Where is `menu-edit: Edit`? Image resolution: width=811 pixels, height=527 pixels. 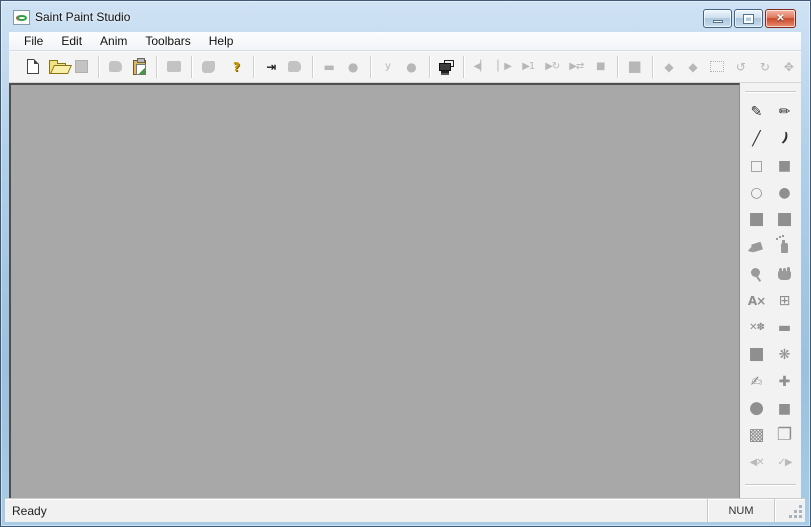 menu-edit: Edit is located at coordinates (71, 41).